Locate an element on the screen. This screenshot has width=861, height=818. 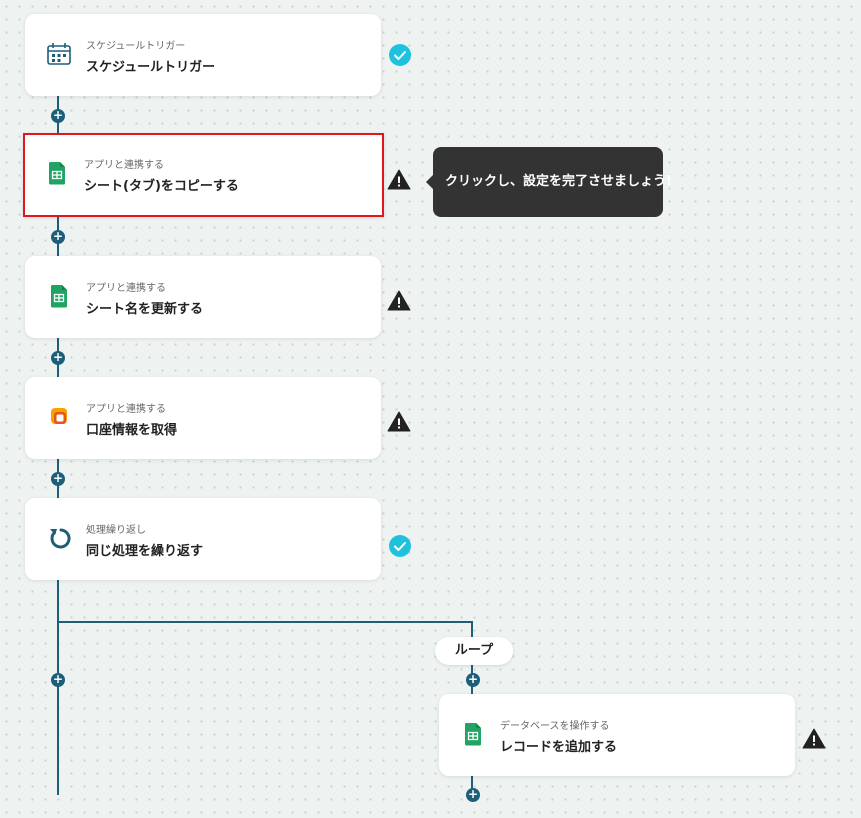
flow-step-get-account-info: アプリと連携する 口座情報を取得 is located at coordinates (203, 418).